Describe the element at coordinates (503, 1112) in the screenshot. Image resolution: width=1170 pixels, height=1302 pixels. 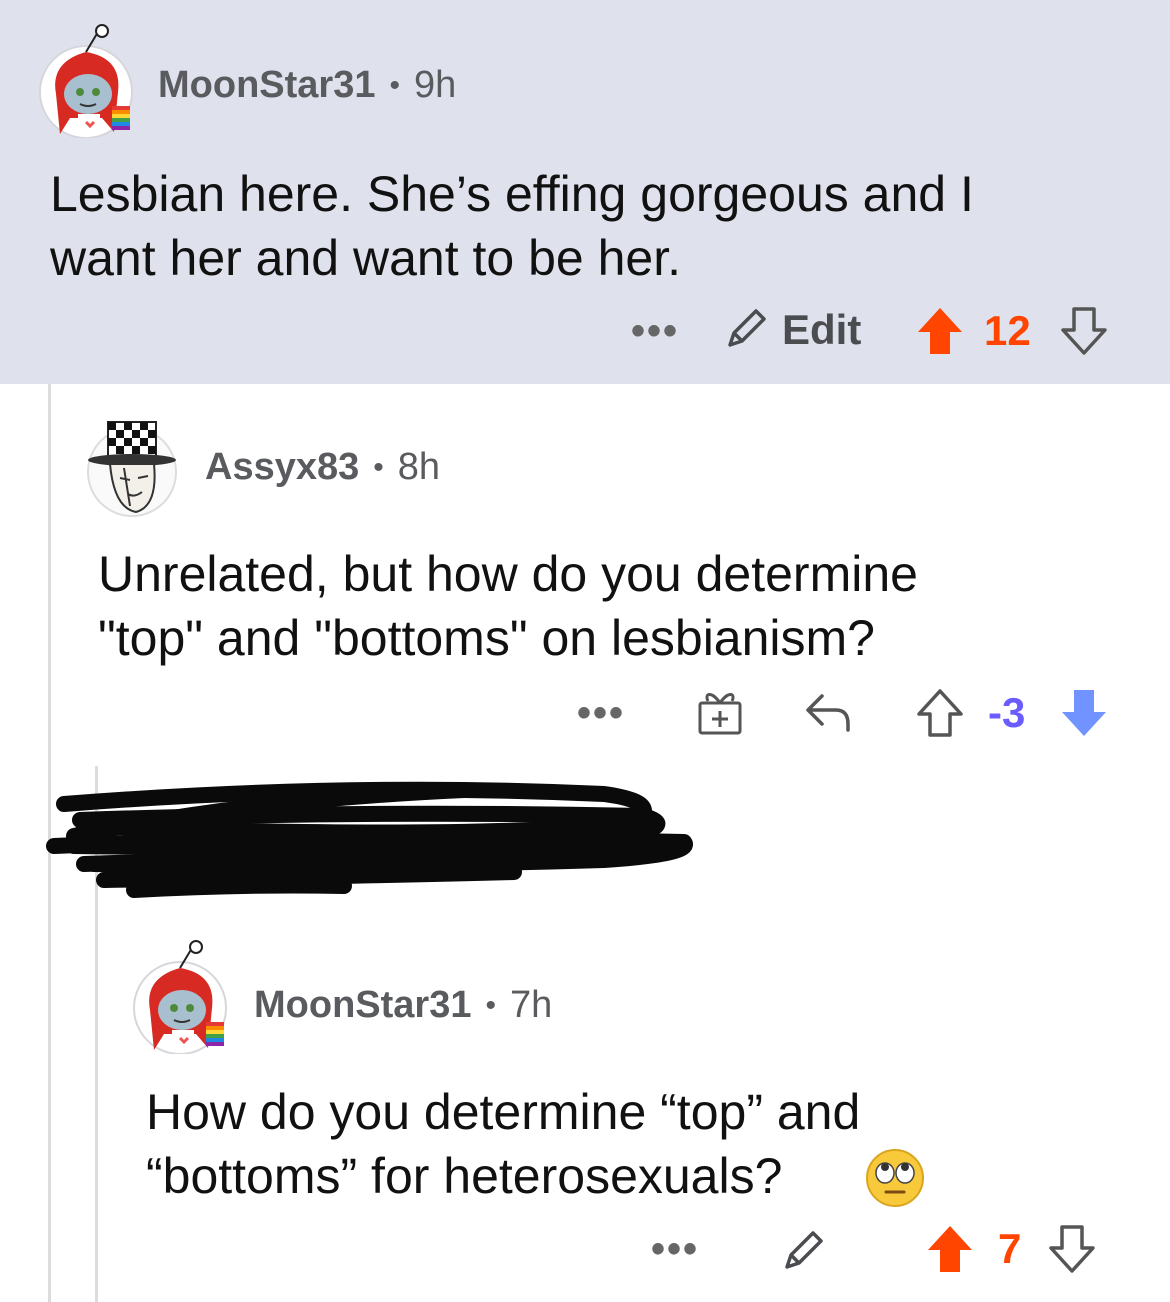
I see `comment-line: How do you determine “top” and` at that location.